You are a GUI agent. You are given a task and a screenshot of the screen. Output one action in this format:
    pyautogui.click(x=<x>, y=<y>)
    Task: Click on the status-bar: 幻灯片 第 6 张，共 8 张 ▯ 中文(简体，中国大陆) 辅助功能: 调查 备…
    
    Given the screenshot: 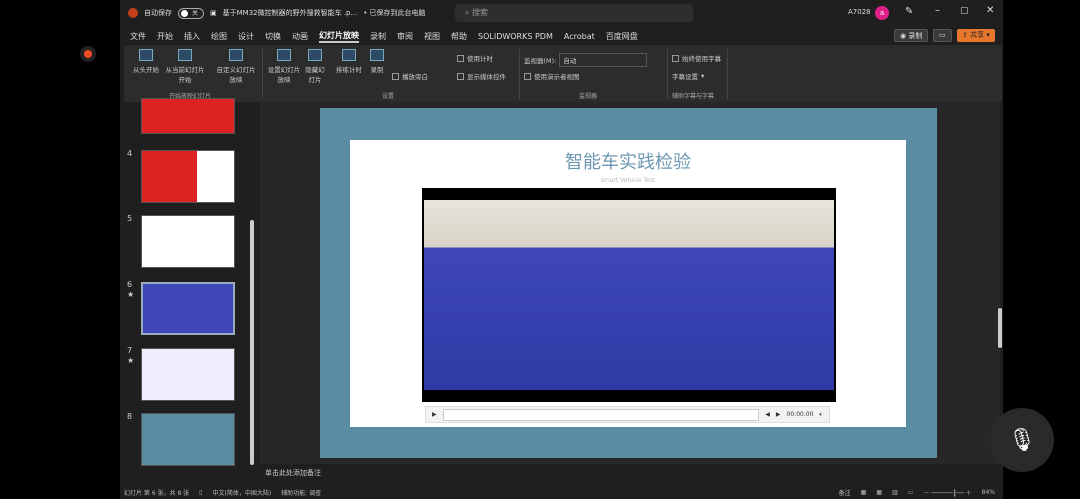 What is the action you would take?
    pyautogui.click(x=561, y=492)
    